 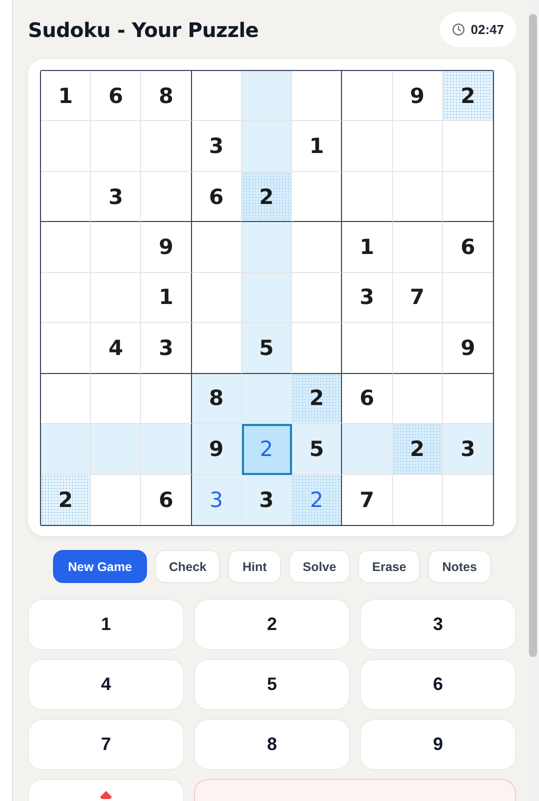 I want to click on number-key: 6, so click(x=438, y=684).